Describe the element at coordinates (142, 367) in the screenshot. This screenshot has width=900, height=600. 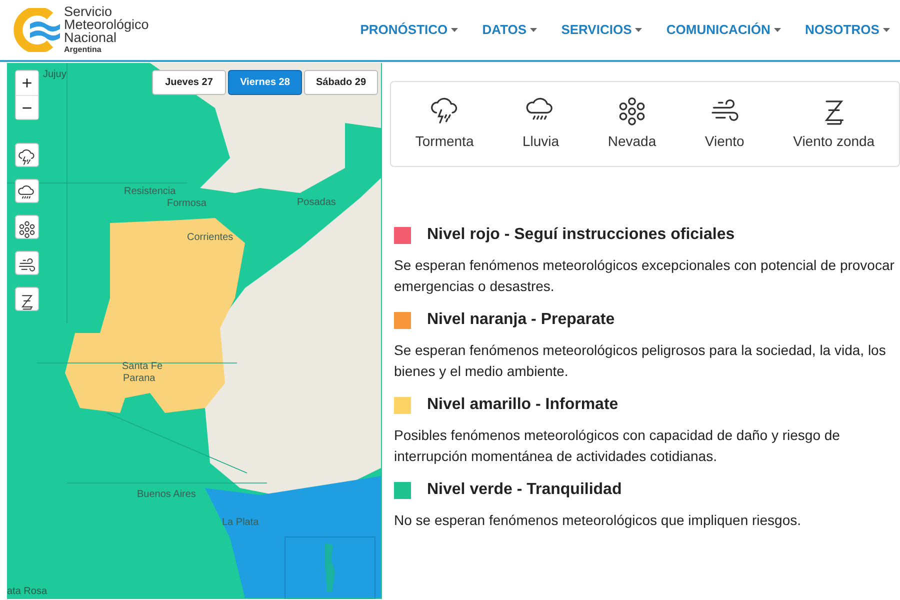
I see `map-place-label: Santa Fe` at that location.